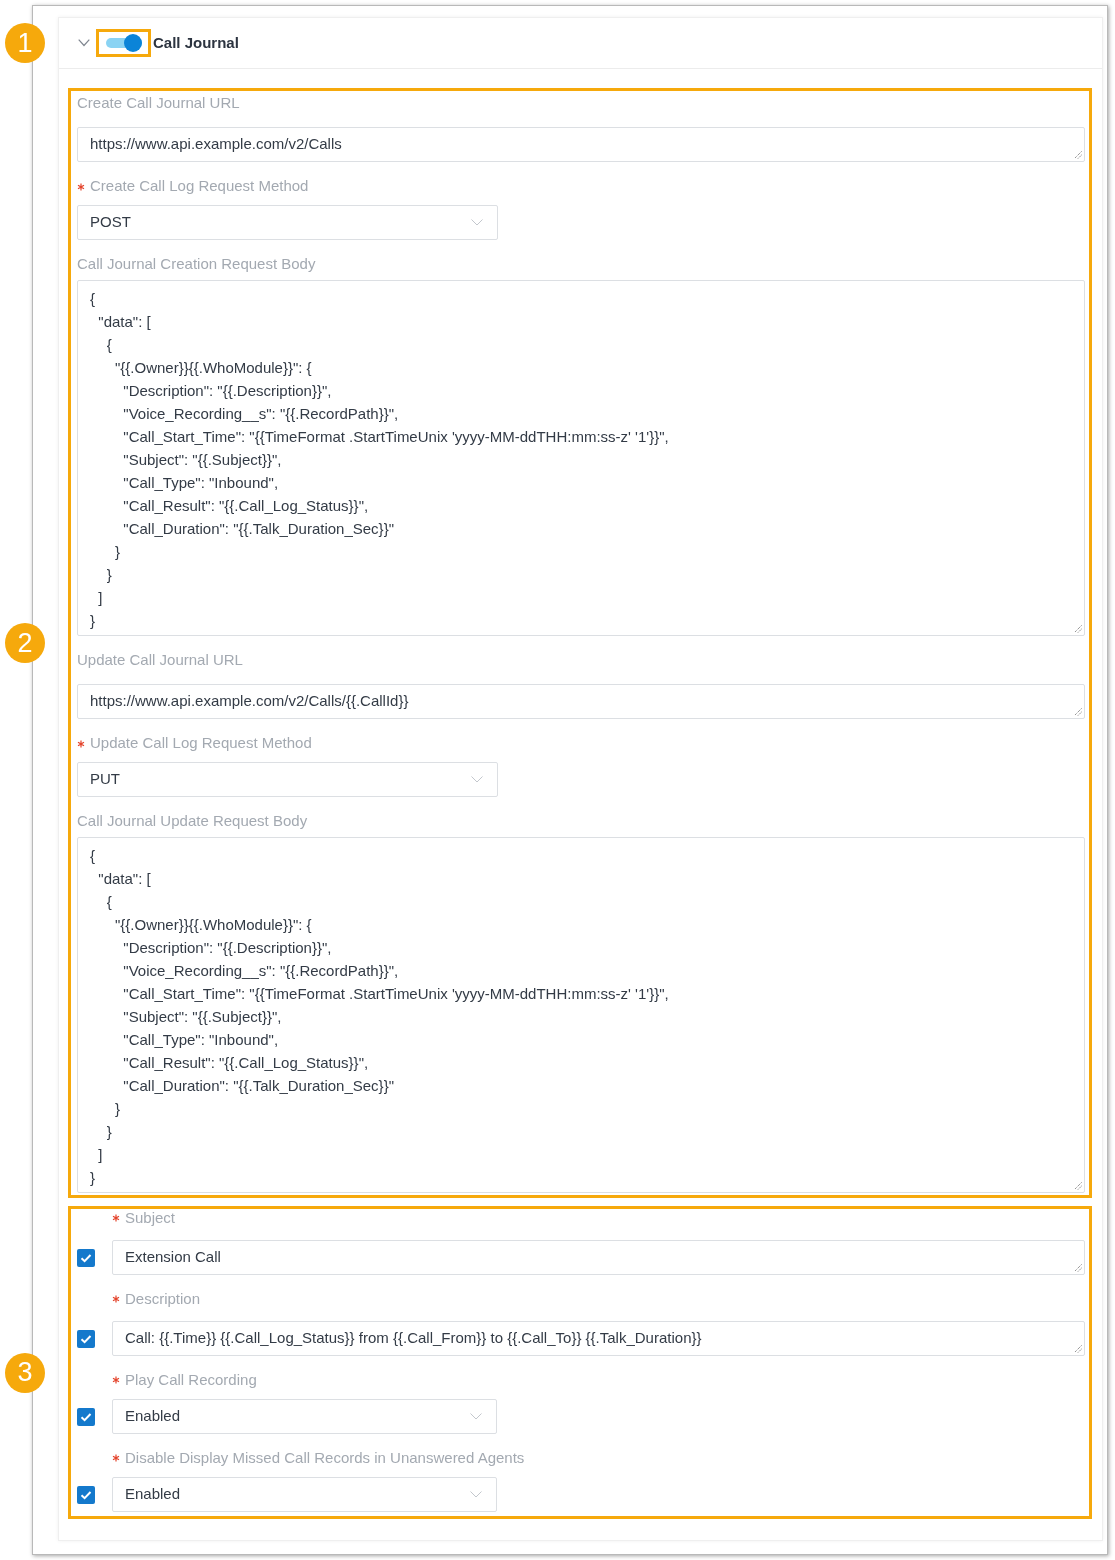 The height and width of the screenshot is (1560, 1115). Describe the element at coordinates (191, 1379) in the screenshot. I see `field-label: Play Call Recording` at that location.